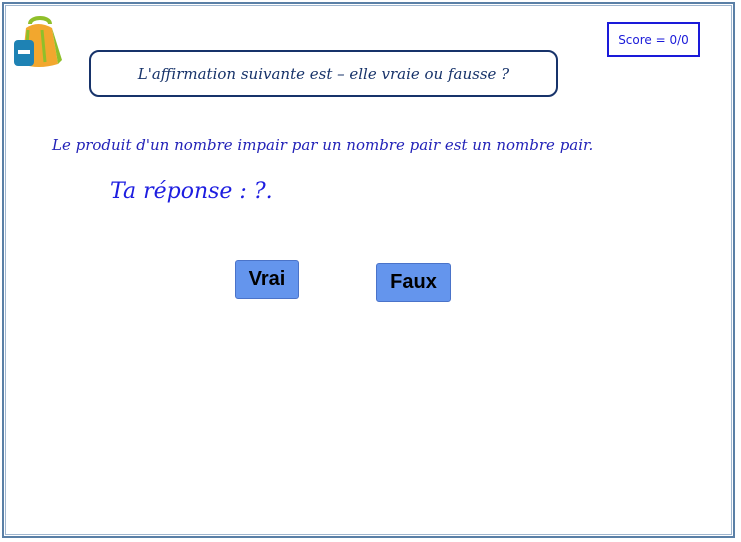 The width and height of the screenshot is (741, 542). What do you see at coordinates (267, 279) in the screenshot?
I see `vrai-button: Vrai` at bounding box center [267, 279].